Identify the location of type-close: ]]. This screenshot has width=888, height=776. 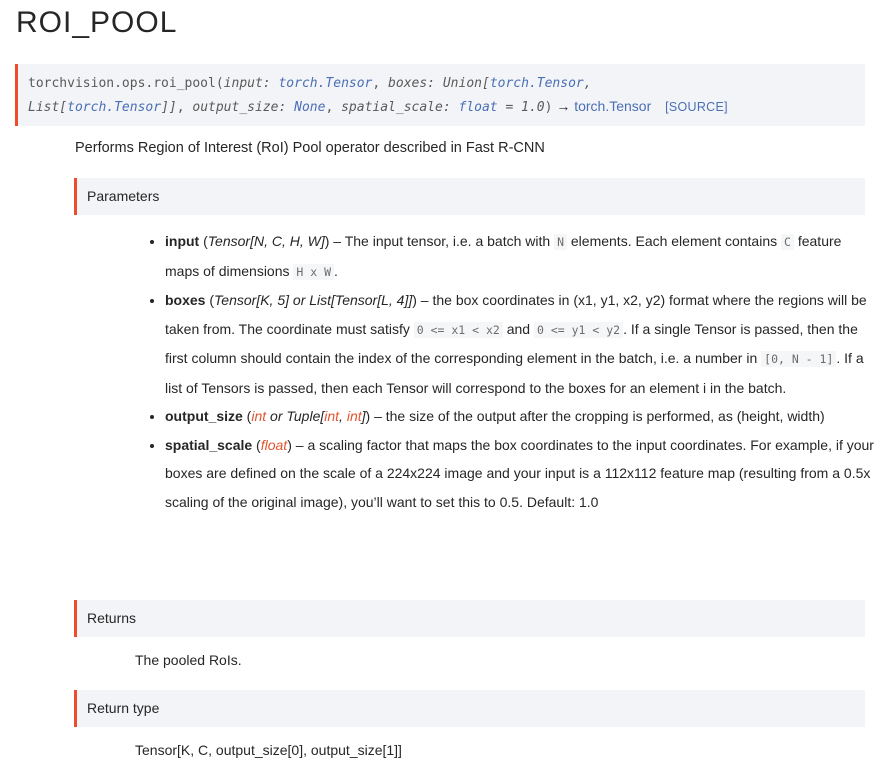
(169, 107).